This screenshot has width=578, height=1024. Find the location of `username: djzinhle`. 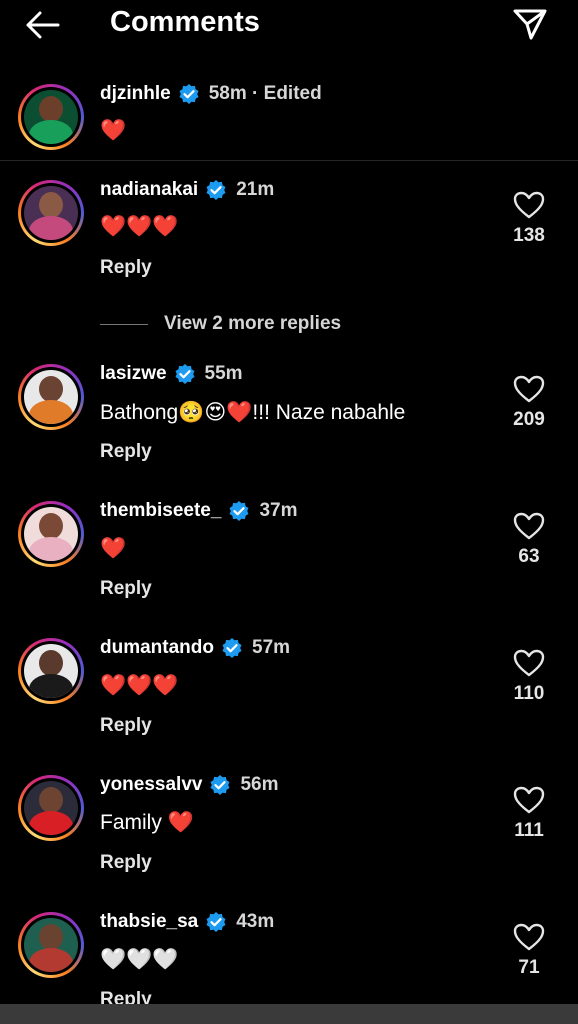

username: djzinhle is located at coordinates (135, 94).